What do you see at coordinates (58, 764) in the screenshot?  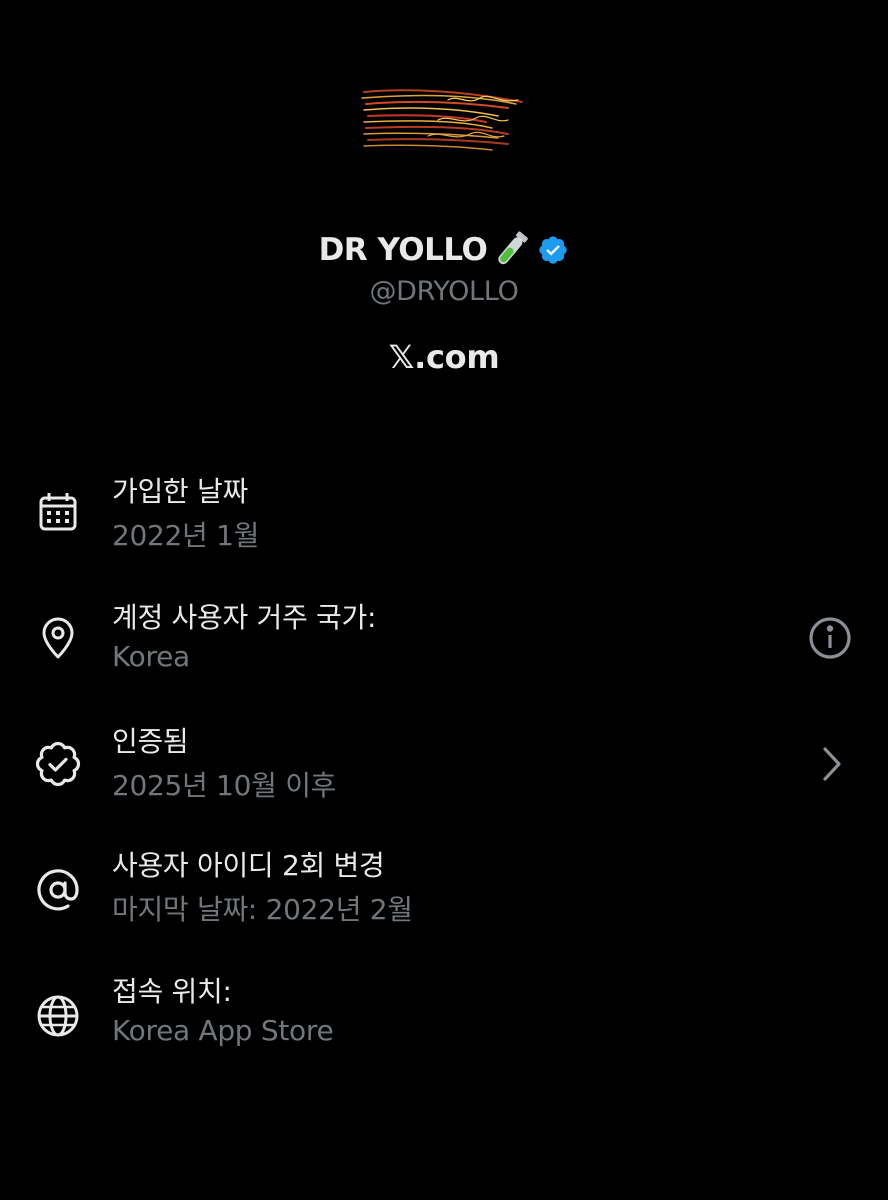 I see `verified-check-icon` at bounding box center [58, 764].